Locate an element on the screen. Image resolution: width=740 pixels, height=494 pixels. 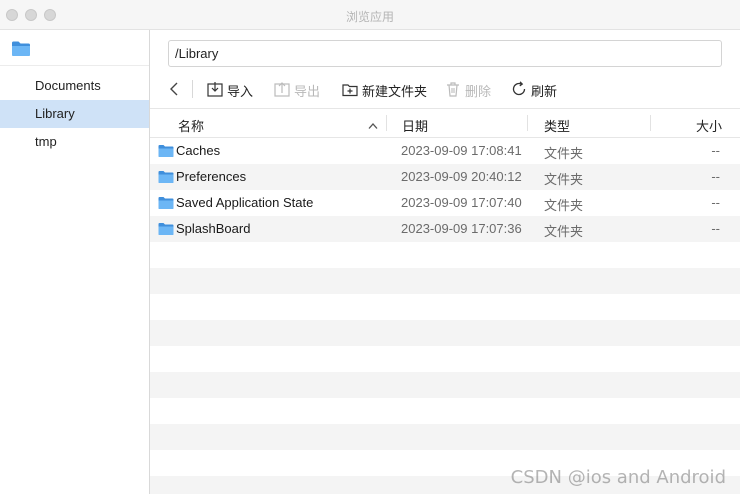
file-date: 2023-09-09 17:07:36 is located at coordinates (461, 228).